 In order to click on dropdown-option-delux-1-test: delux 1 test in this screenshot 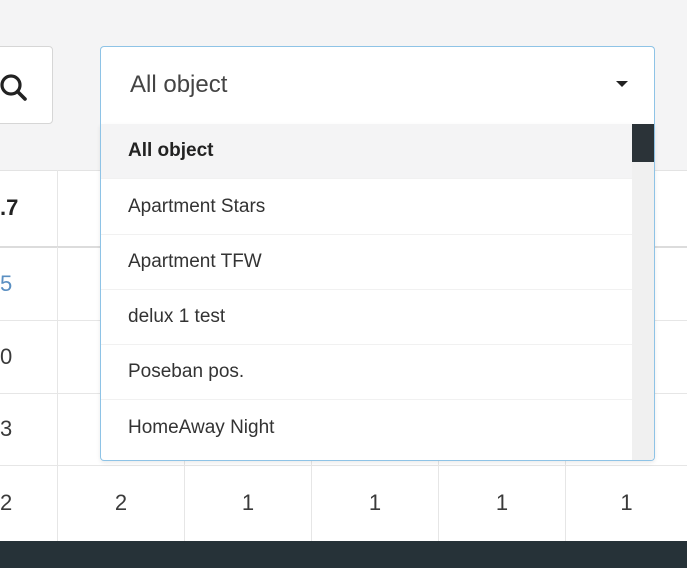, I will do `click(366, 317)`.